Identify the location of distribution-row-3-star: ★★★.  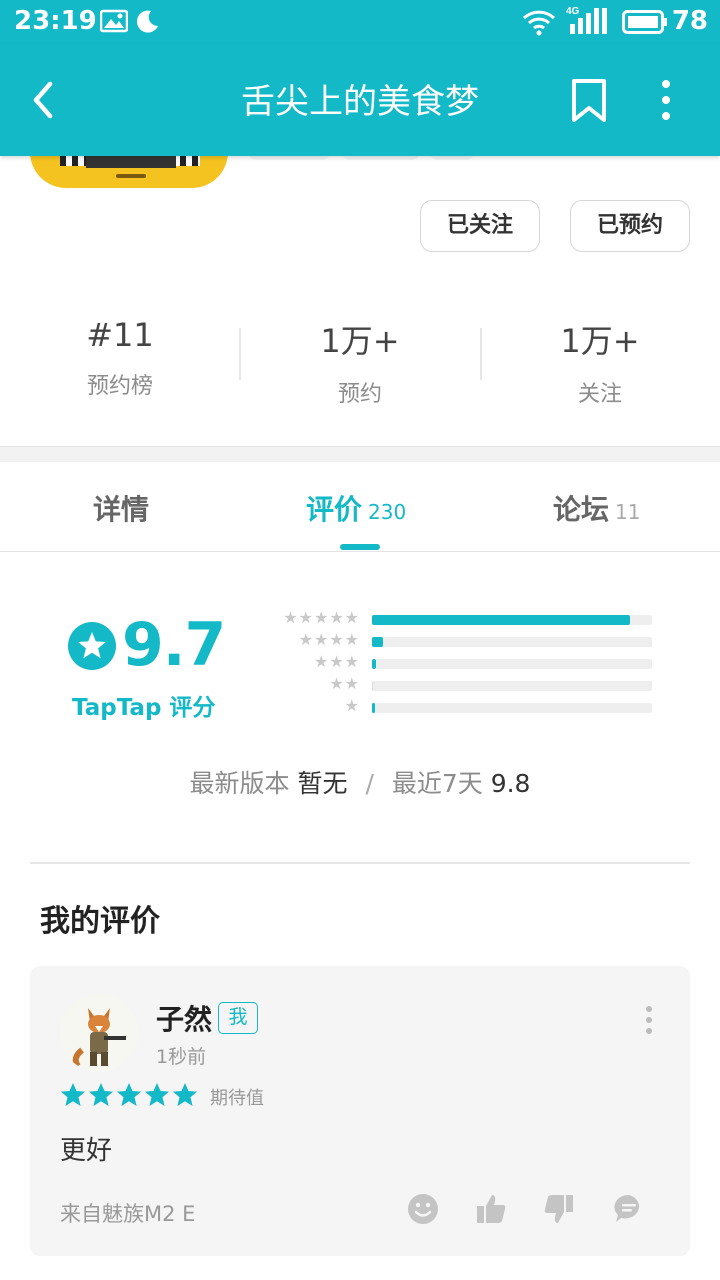
(465, 662).